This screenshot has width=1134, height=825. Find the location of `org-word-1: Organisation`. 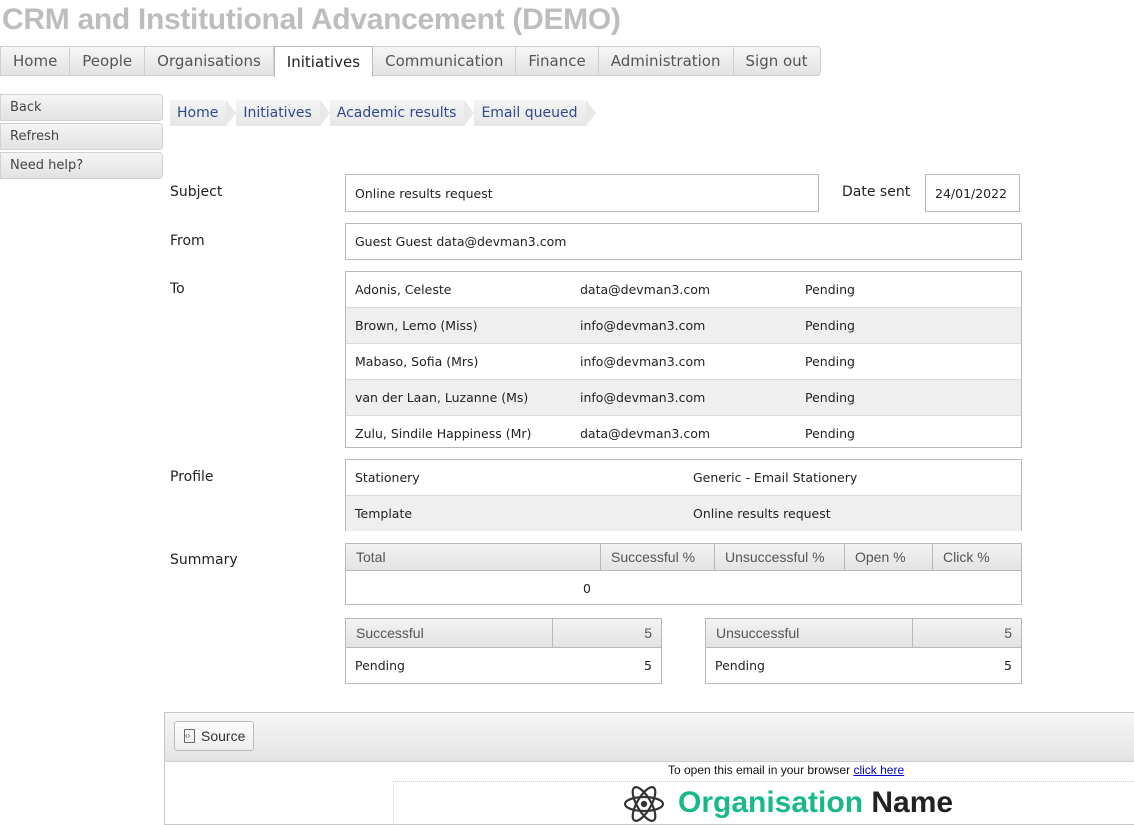

org-word-1: Organisation is located at coordinates (771, 802).